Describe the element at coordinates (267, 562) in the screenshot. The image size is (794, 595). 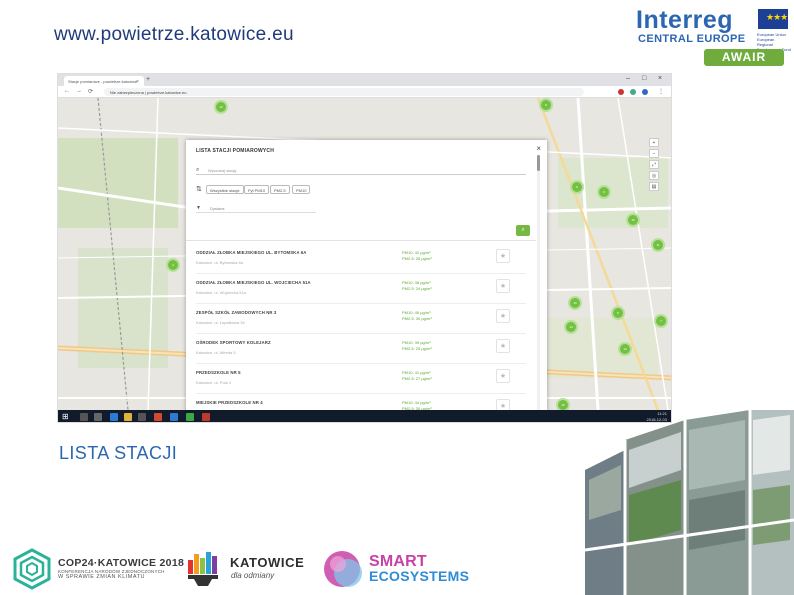
I see `katowice-title: KATOWICE` at that location.